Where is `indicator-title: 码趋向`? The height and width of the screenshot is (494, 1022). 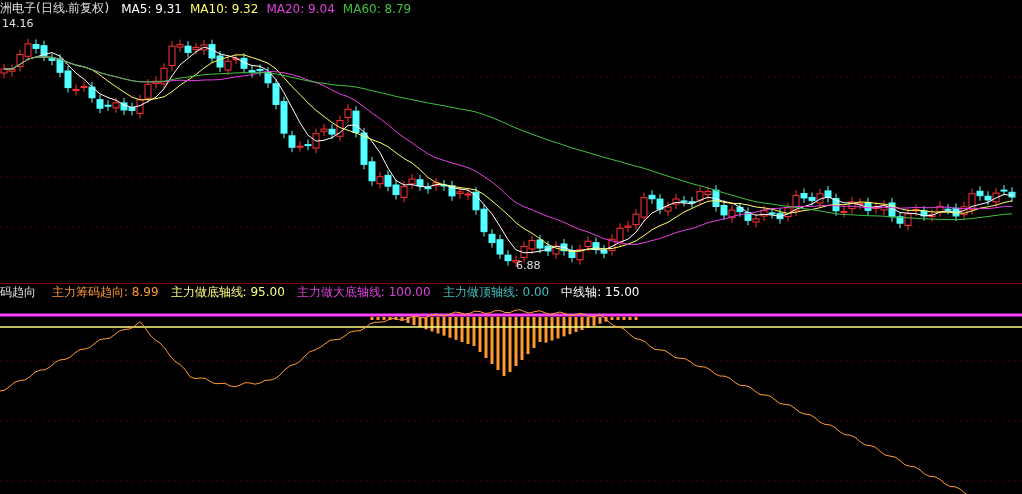 indicator-title: 码趋向 is located at coordinates (18, 292).